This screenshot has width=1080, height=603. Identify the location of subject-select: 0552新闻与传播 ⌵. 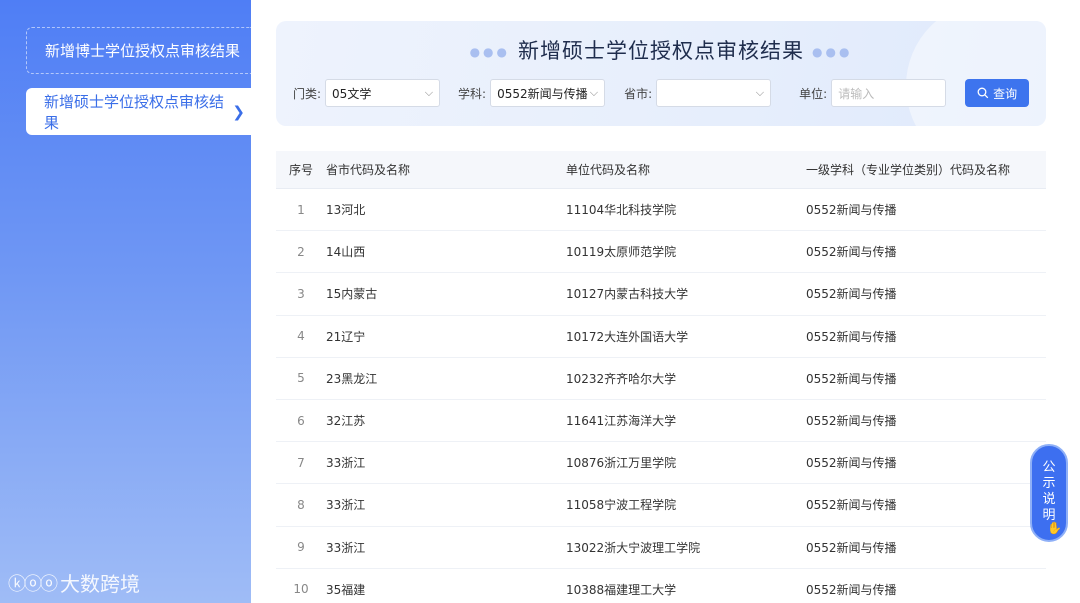
(548, 93).